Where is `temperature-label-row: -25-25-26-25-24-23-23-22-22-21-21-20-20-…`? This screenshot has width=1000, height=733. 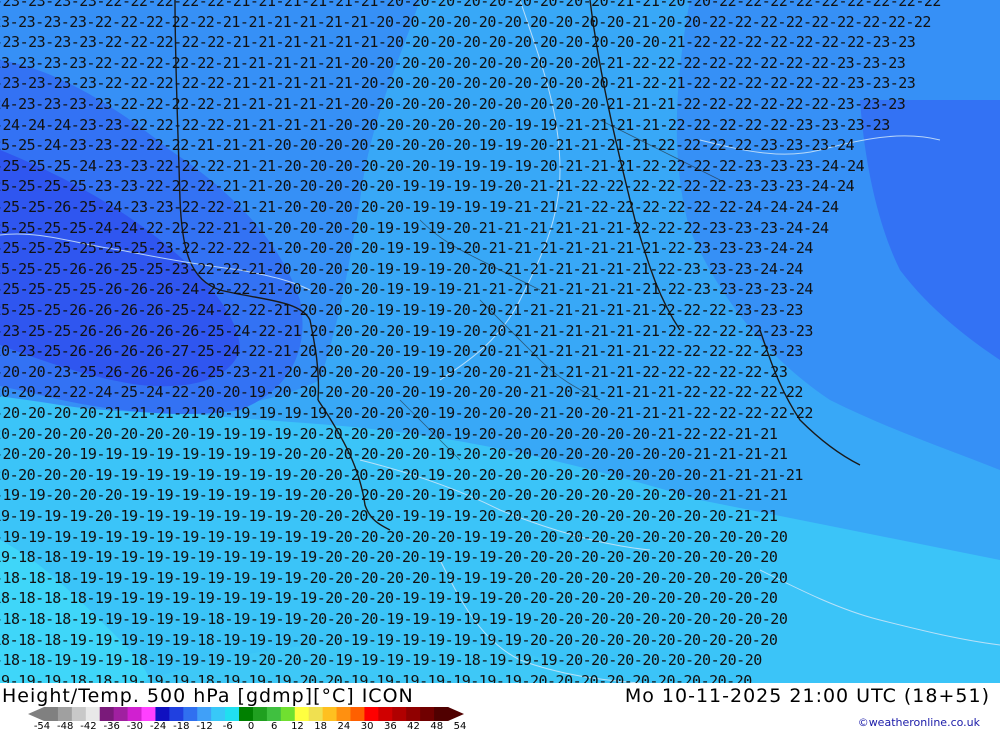
temperature-label-row: -25-25-26-25-24-23-23-22-22-21-21-20-20-… is located at coordinates (419, 207).